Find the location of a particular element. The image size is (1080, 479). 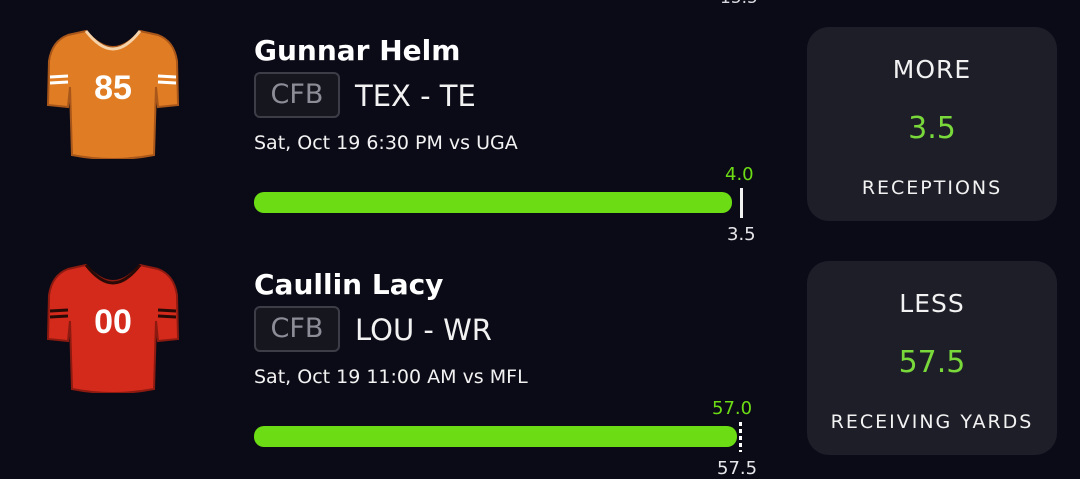

stat-label: RECEIVING YARDS is located at coordinates (932, 422).